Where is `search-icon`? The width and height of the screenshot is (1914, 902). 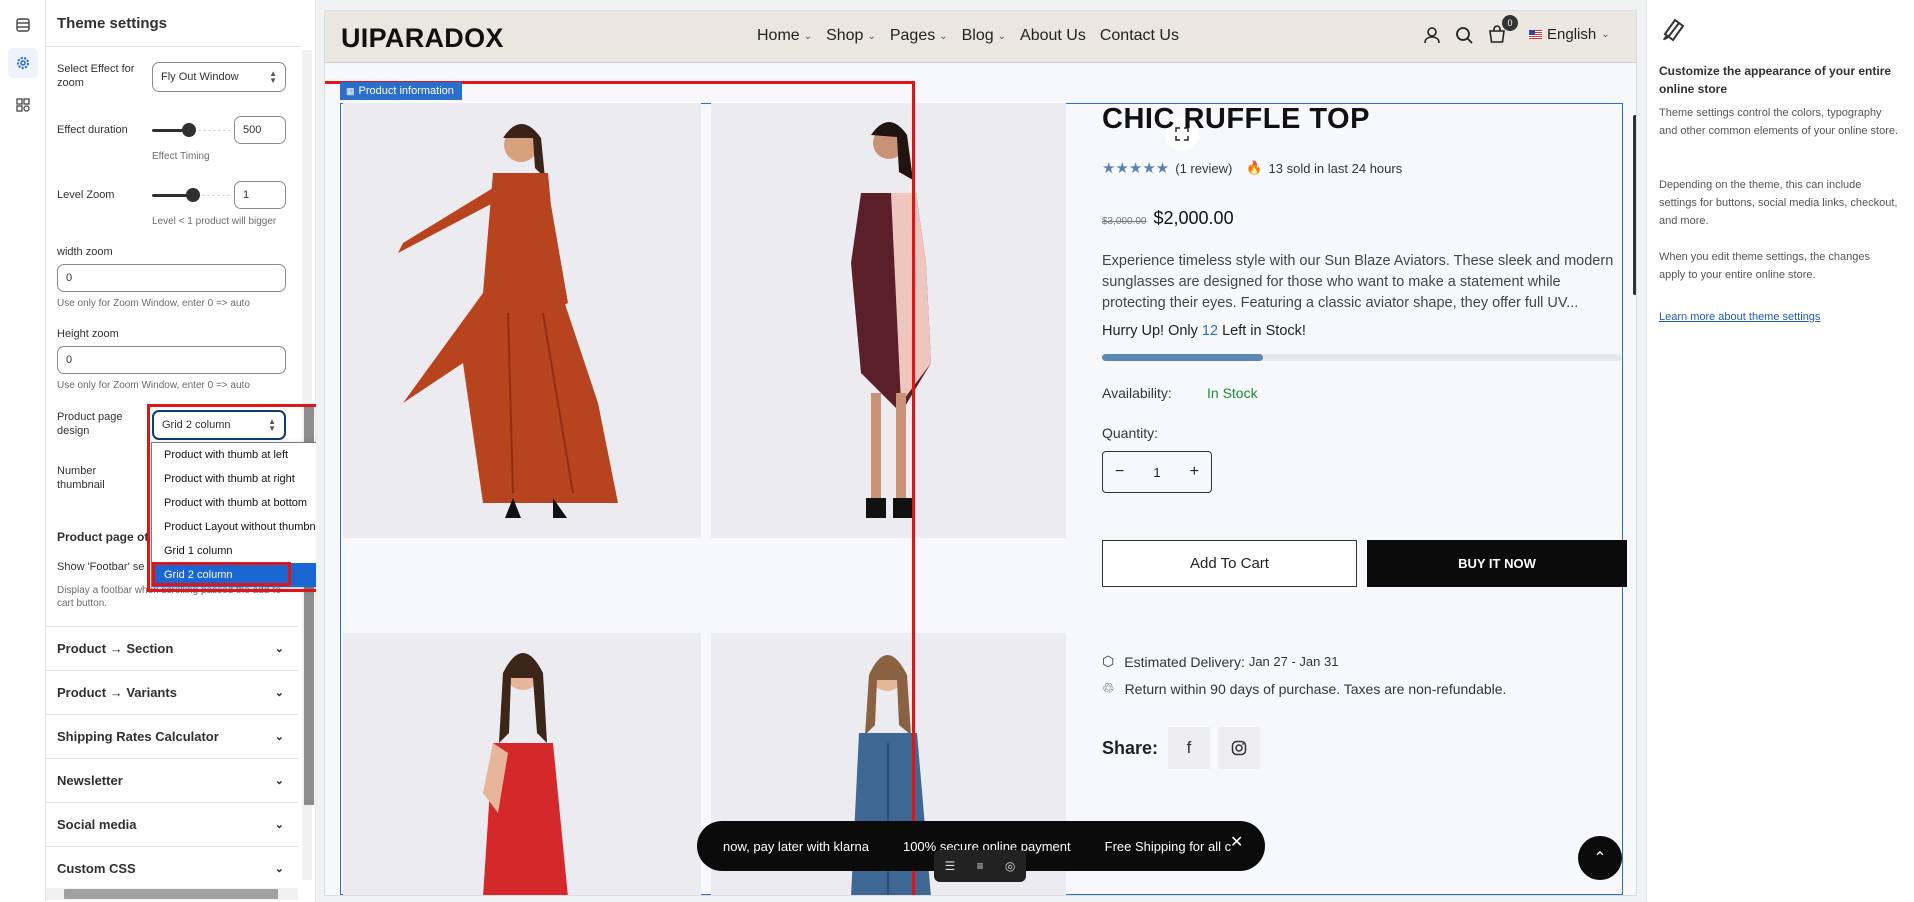 search-icon is located at coordinates (1464, 35).